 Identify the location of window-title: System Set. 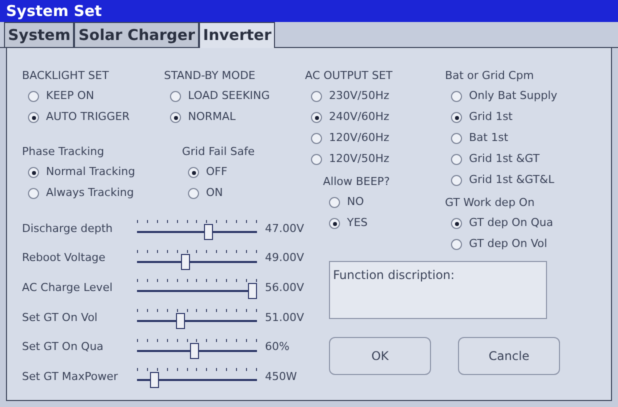
(54, 11).